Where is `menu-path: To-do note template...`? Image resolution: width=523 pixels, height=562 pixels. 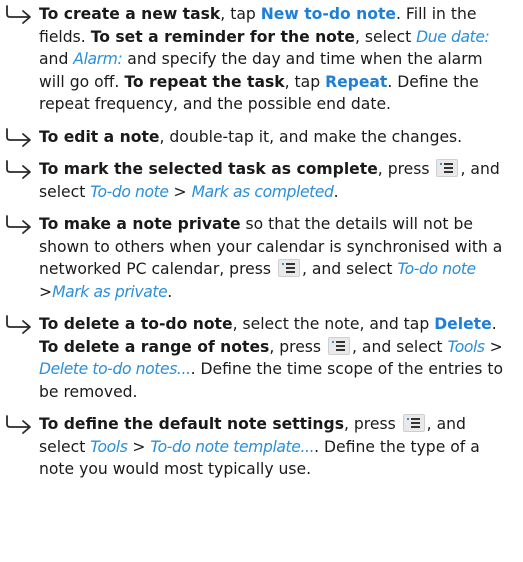 menu-path: To-do note template... is located at coordinates (232, 446).